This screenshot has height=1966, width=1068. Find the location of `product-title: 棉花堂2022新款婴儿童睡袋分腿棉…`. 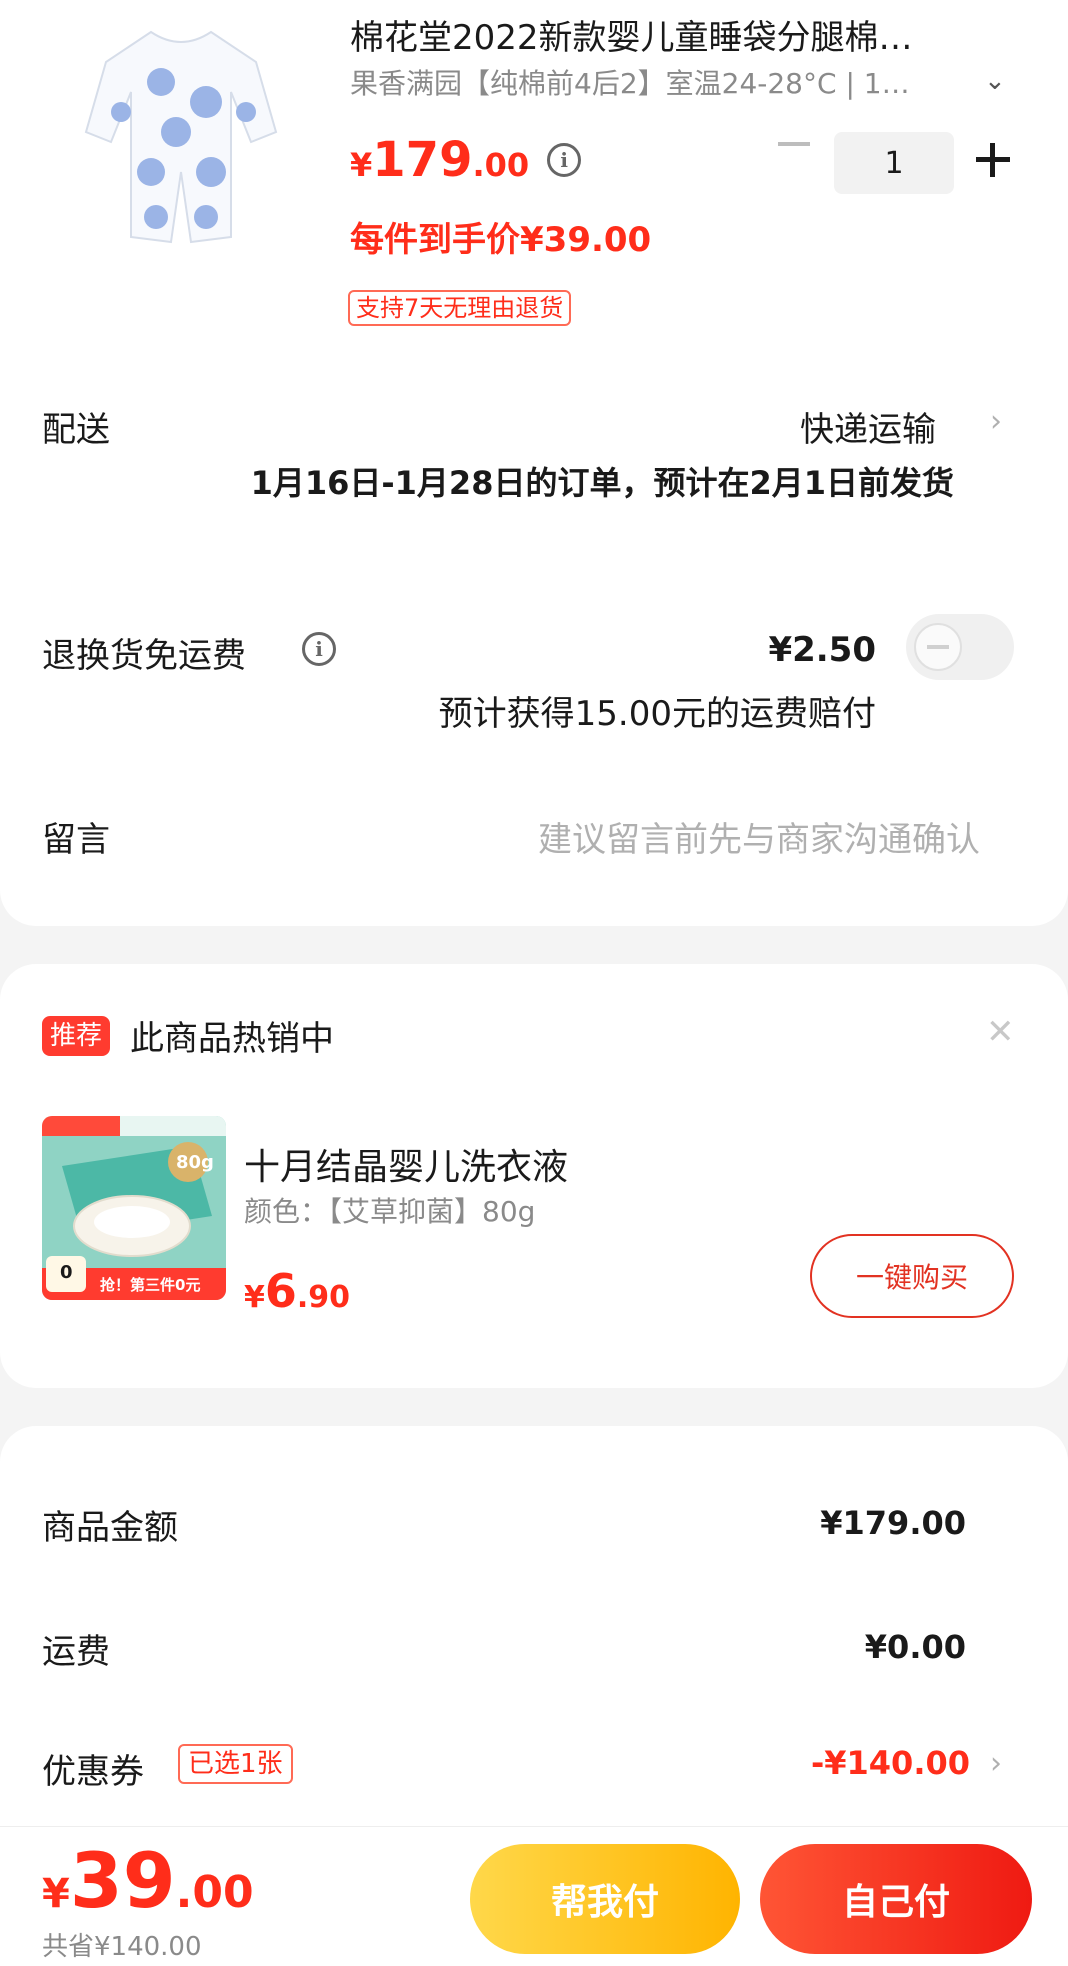

product-title: 棉花堂2022新款婴儿童睡袋分腿棉… is located at coordinates (675, 38).